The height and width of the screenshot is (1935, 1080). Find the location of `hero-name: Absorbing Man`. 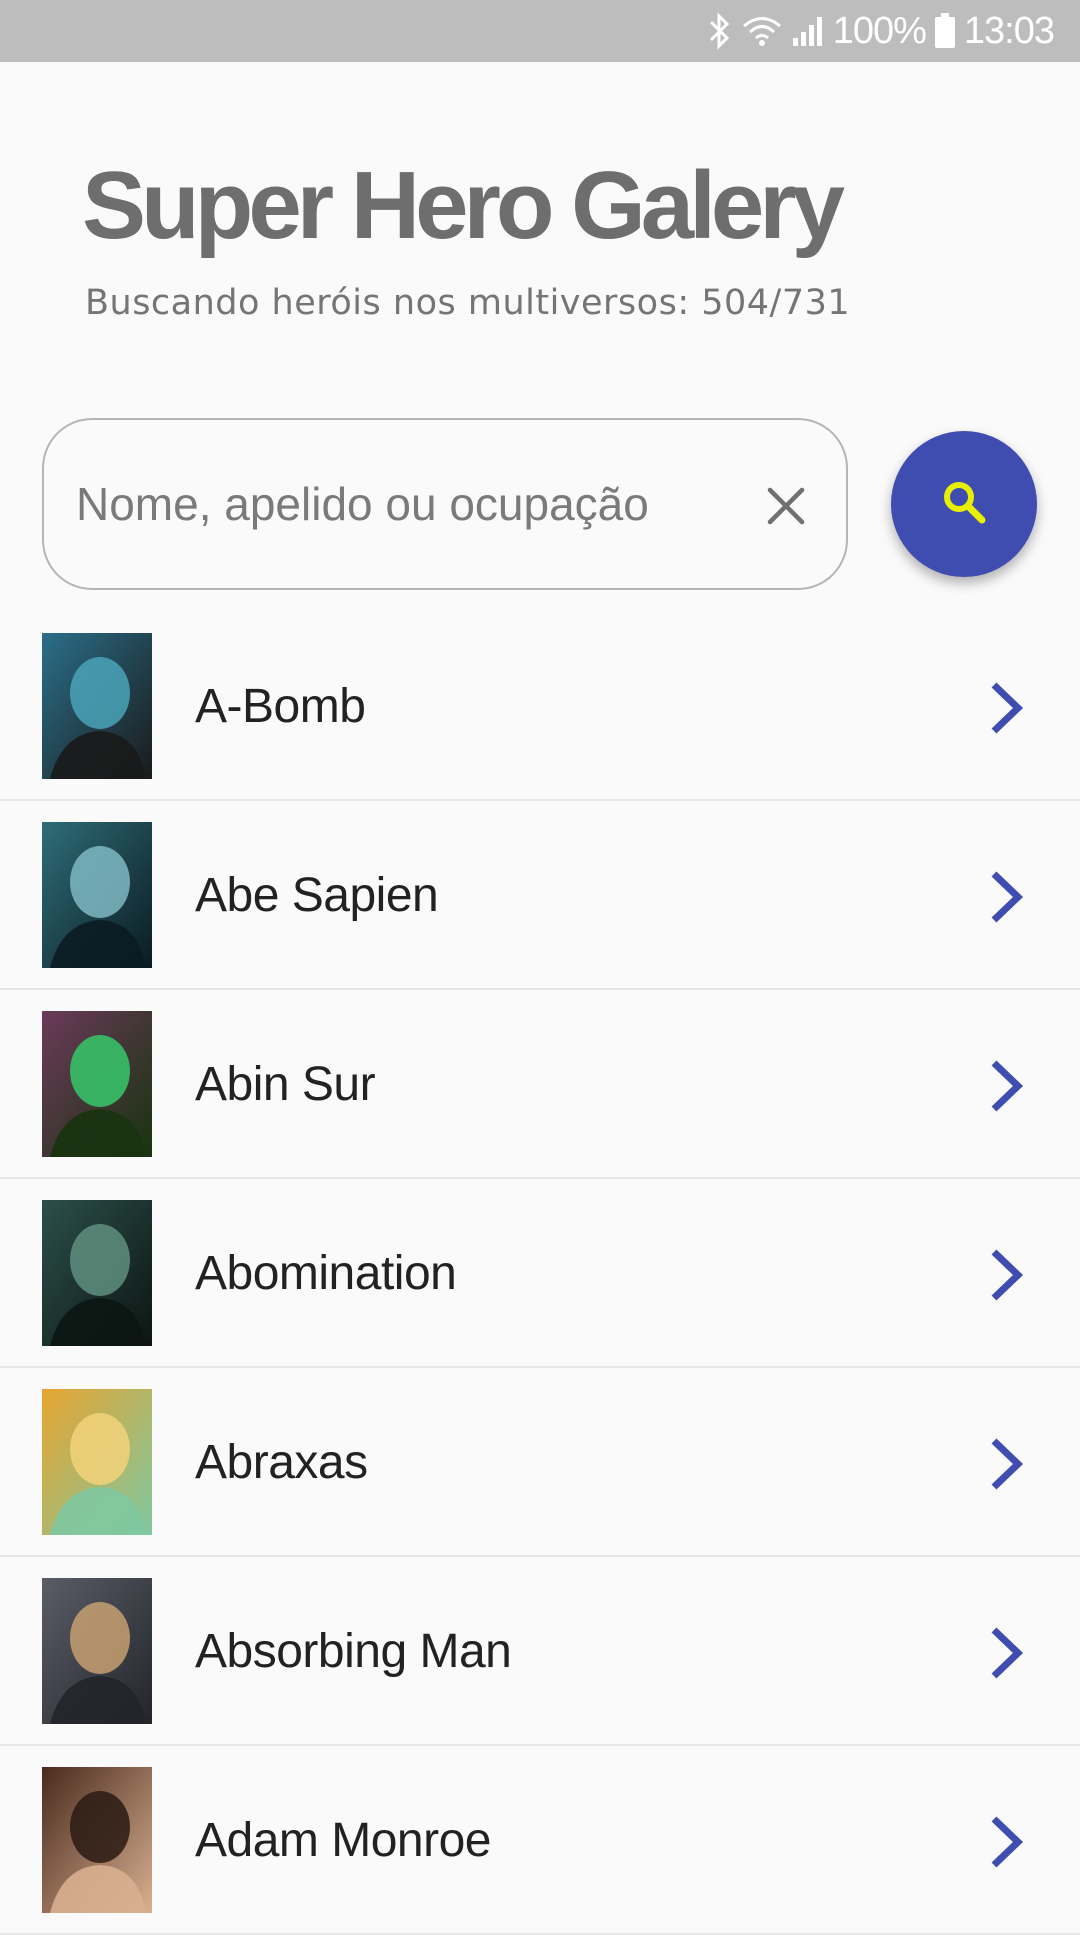

hero-name: Absorbing Man is located at coordinates (353, 1651).